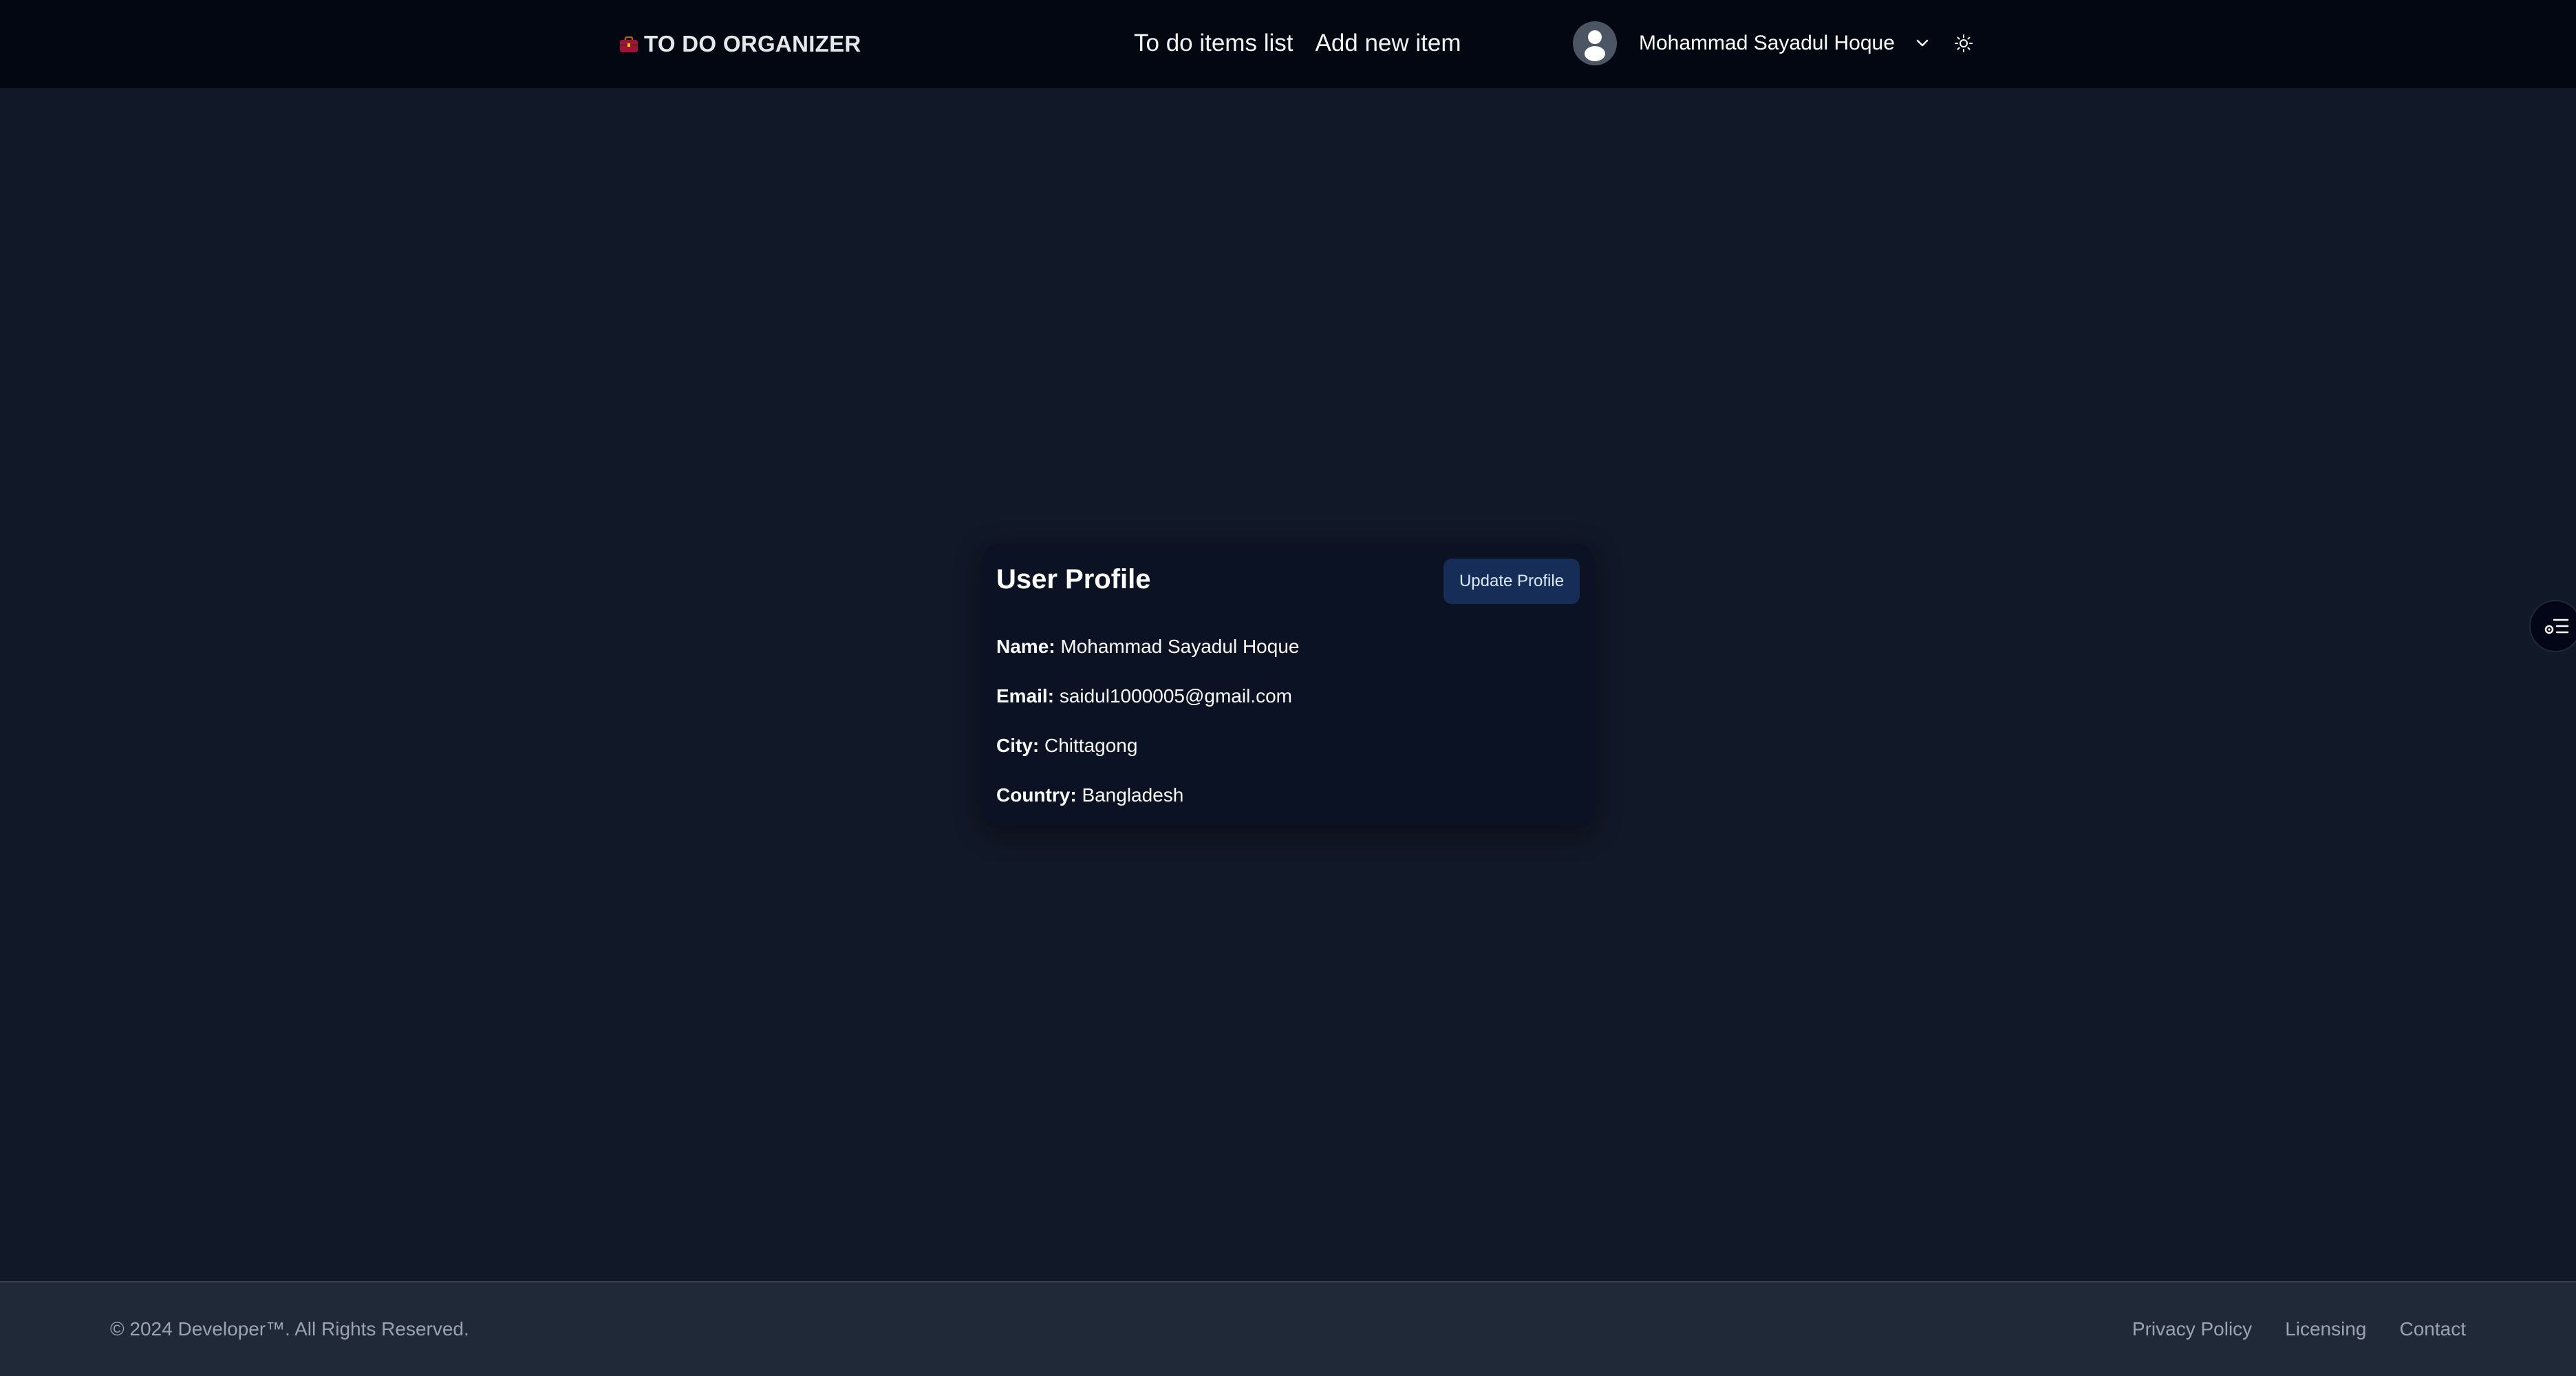  What do you see at coordinates (1025, 696) in the screenshot?
I see `field-label: Email:` at bounding box center [1025, 696].